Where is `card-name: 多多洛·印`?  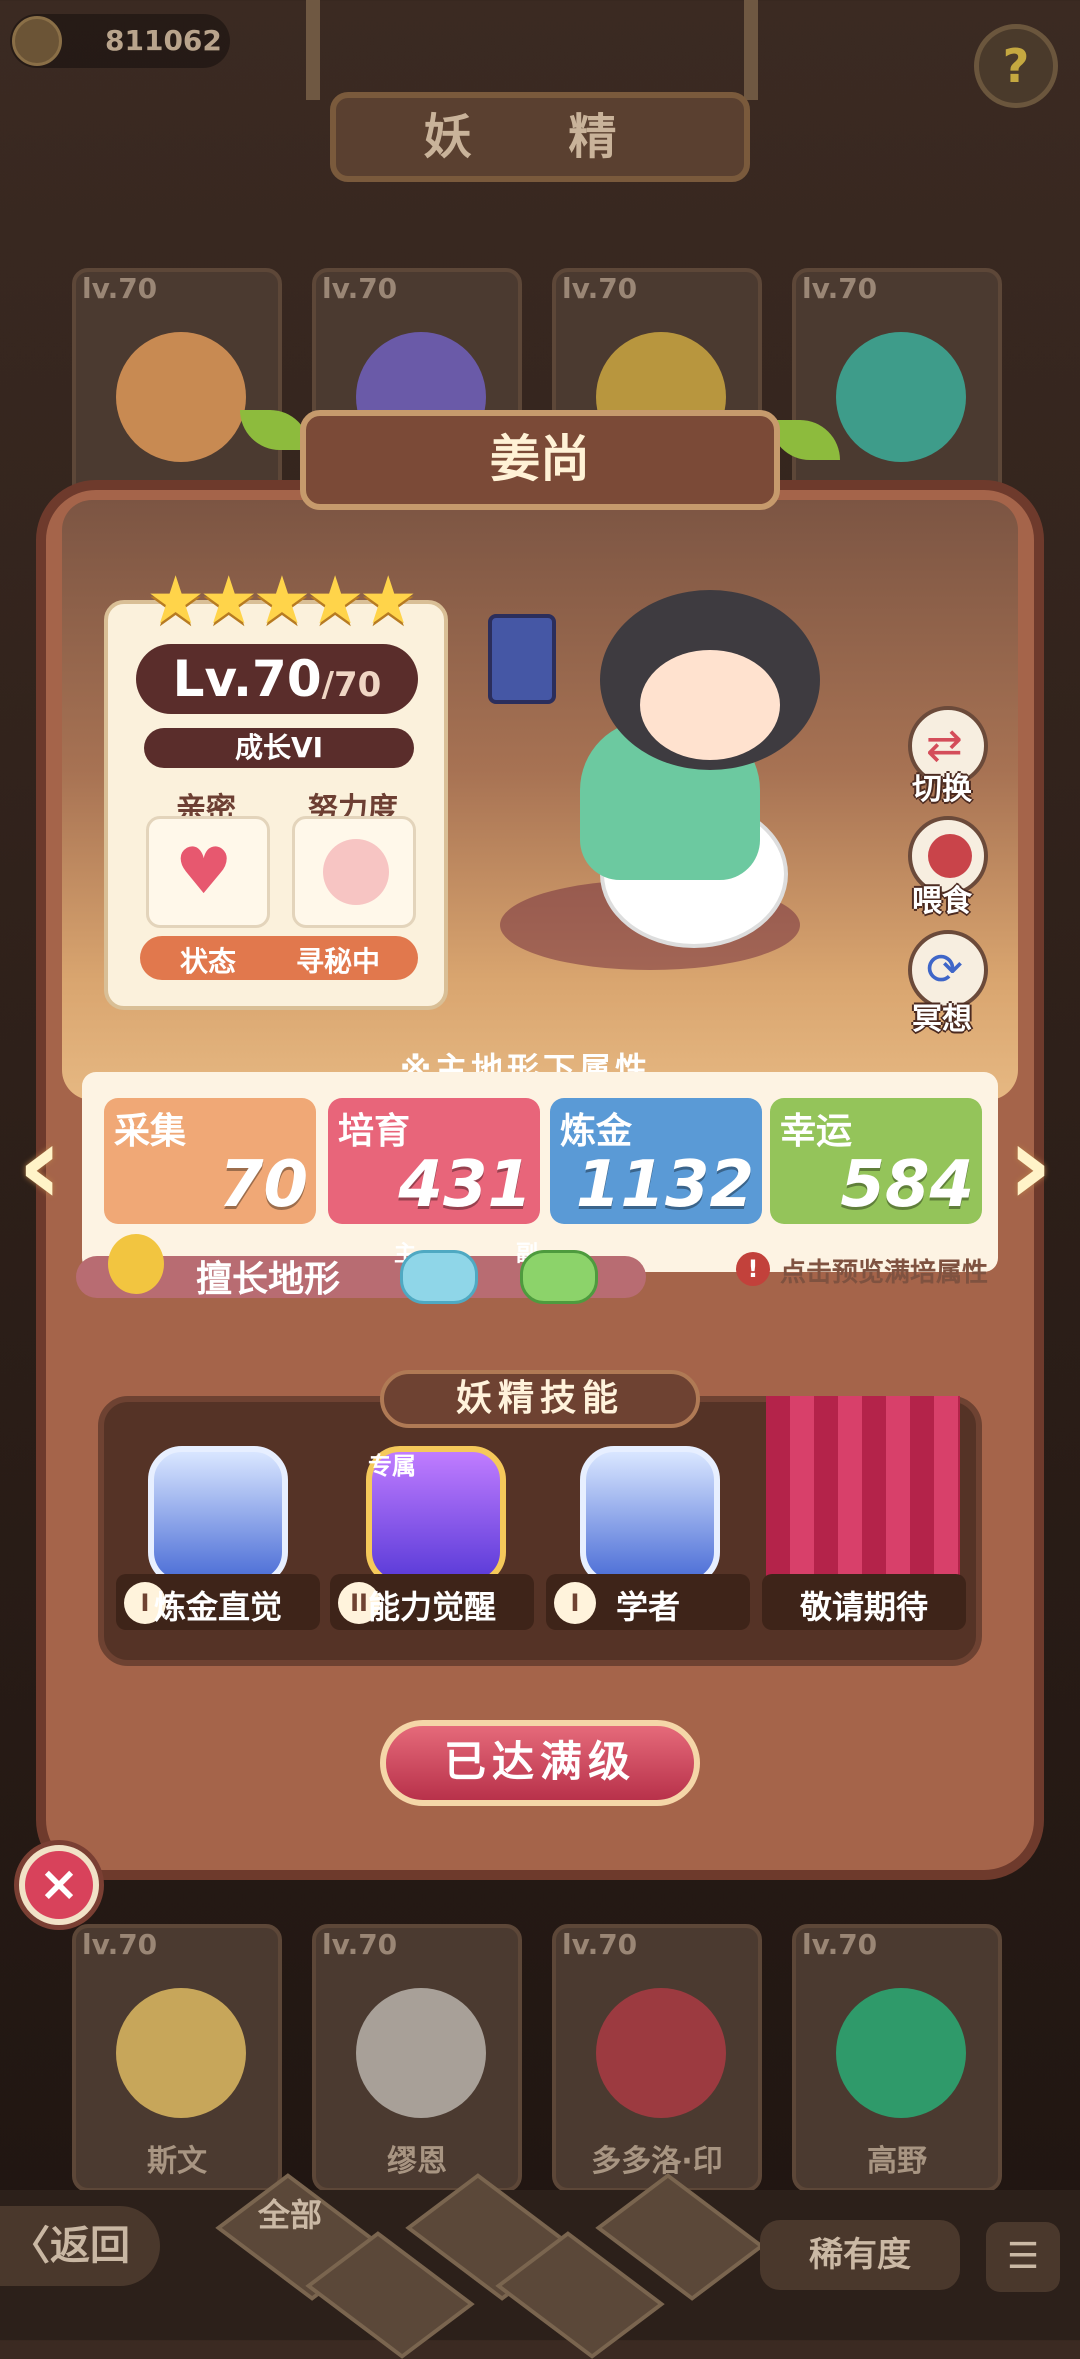 card-name: 多多洛·印 is located at coordinates (657, 2161).